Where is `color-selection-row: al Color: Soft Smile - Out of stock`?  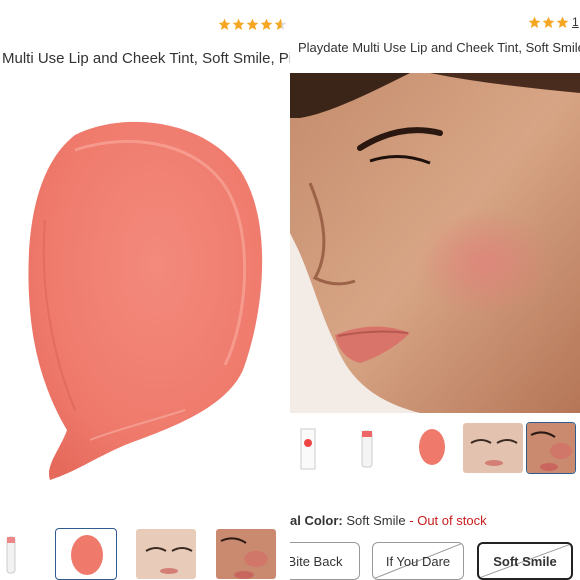
color-selection-row: al Color: Soft Smile - Out of stock is located at coordinates (388, 520).